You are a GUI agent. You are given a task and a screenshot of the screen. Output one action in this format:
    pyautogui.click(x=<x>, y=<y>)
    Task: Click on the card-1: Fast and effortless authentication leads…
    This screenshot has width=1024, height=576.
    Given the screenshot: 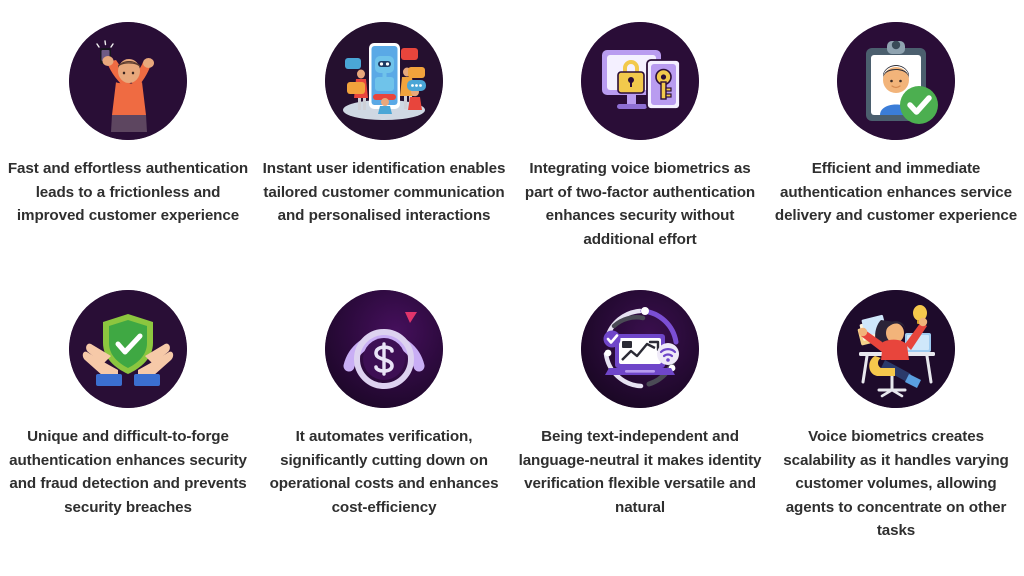 What is the action you would take?
    pyautogui.click(x=128, y=156)
    